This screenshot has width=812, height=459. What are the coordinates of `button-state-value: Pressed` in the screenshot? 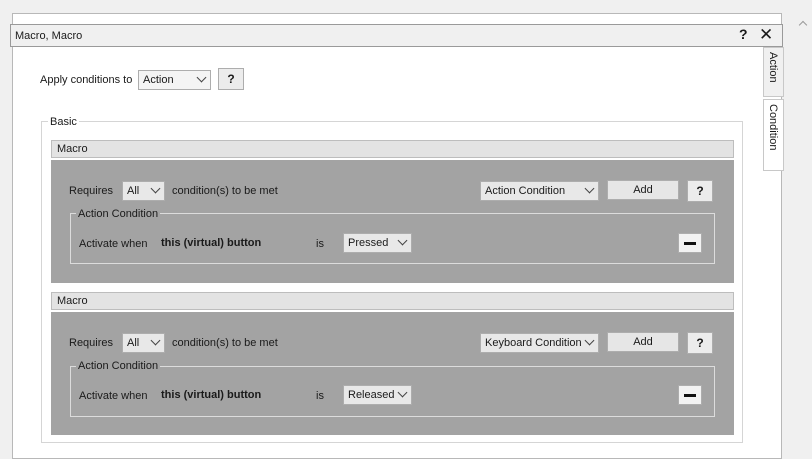 It's located at (368, 243).